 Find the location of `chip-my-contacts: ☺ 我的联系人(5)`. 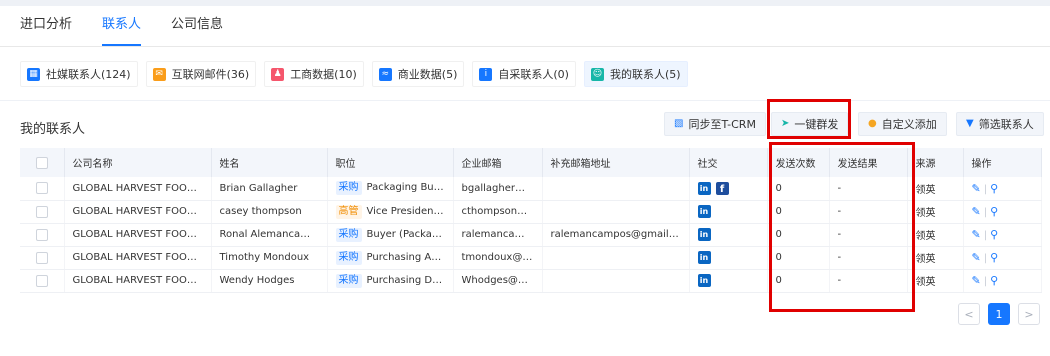

chip-my-contacts: ☺ 我的联系人(5) is located at coordinates (635, 74).